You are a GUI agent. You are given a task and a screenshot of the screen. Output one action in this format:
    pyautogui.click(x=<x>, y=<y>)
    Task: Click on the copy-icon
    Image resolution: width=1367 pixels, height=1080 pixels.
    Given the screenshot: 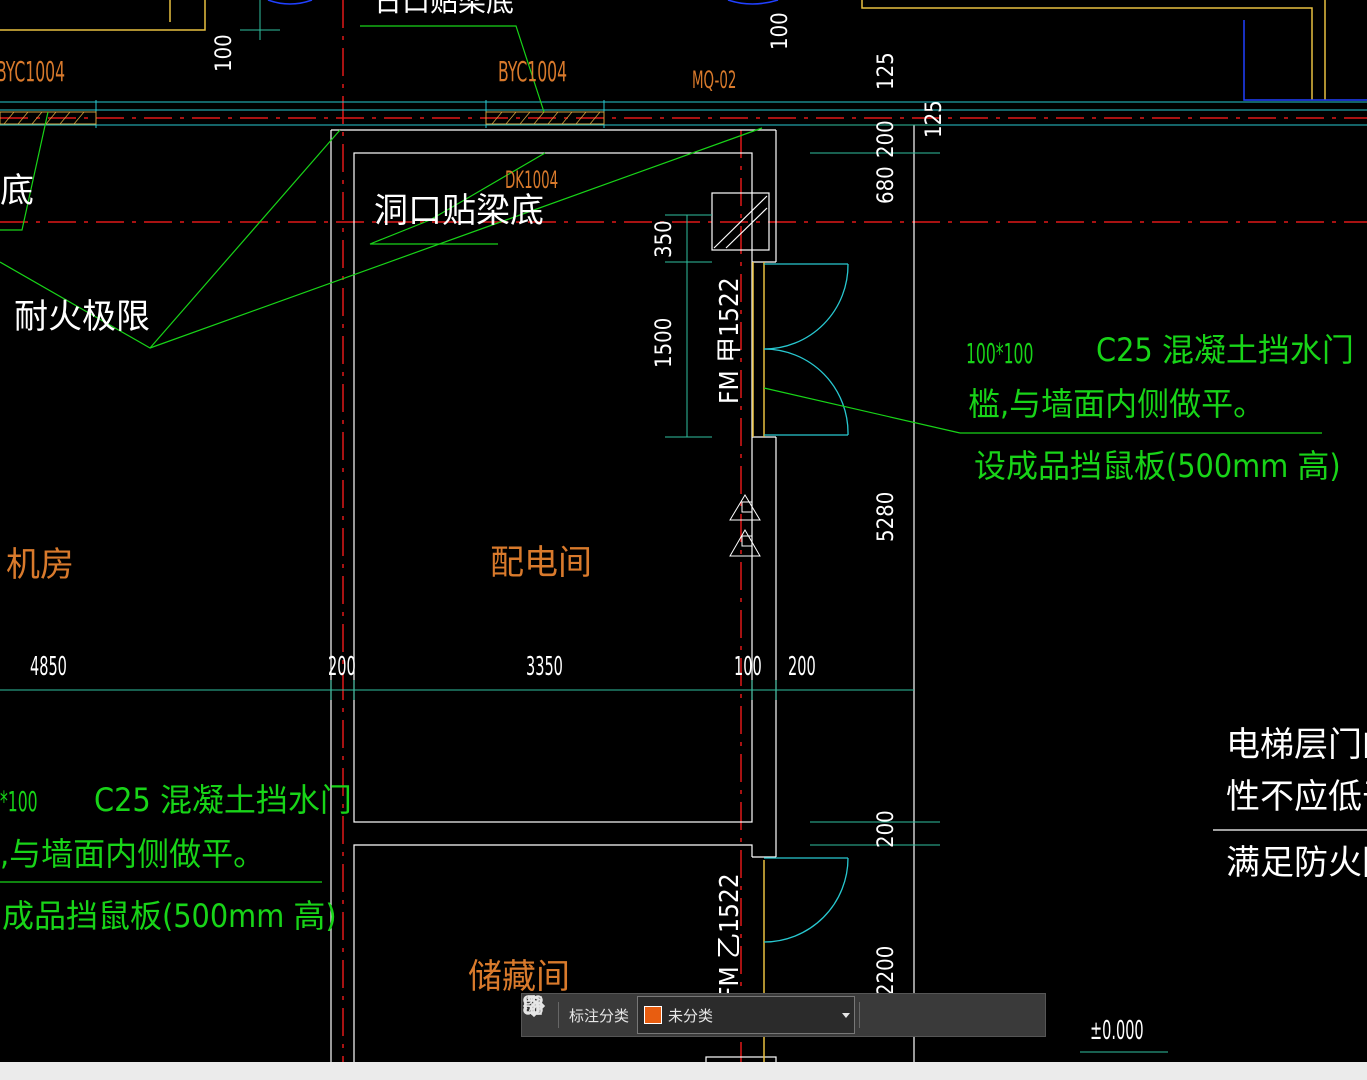 What is the action you would take?
    pyautogui.click(x=742, y=1013)
    